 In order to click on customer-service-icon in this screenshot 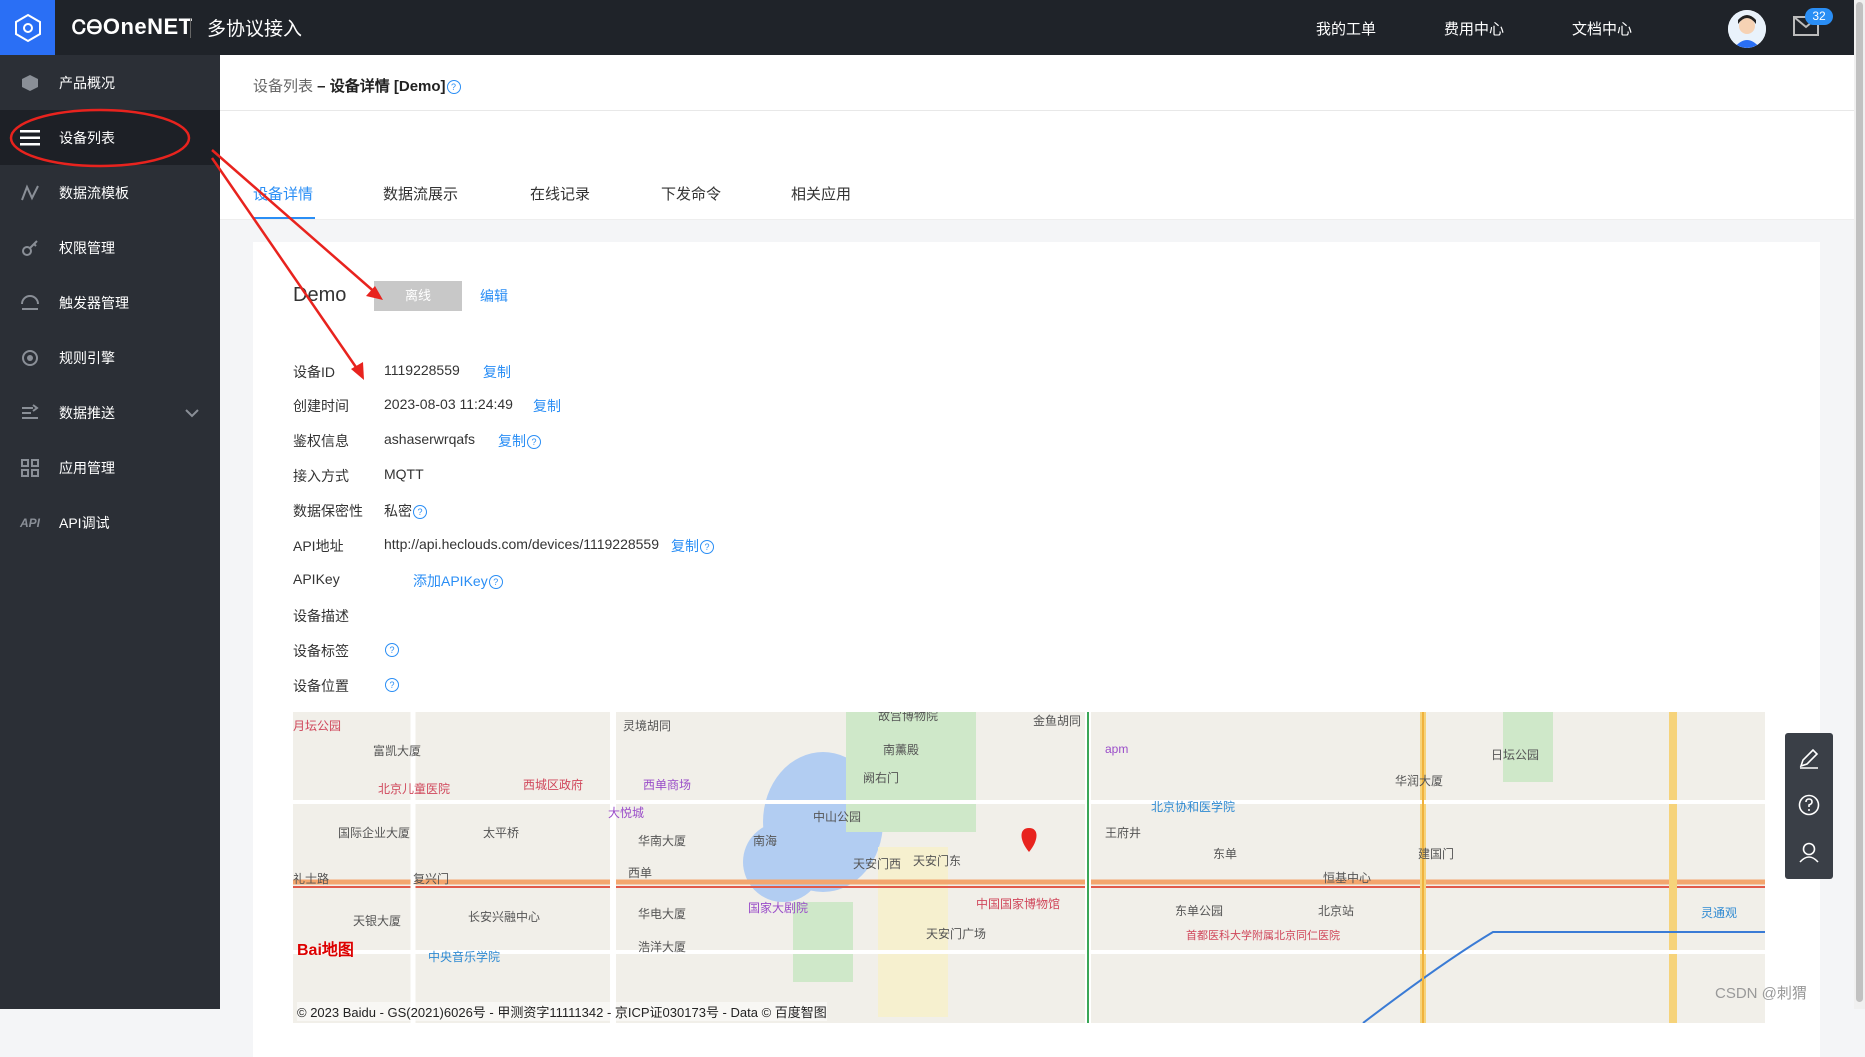, I will do `click(1809, 854)`.